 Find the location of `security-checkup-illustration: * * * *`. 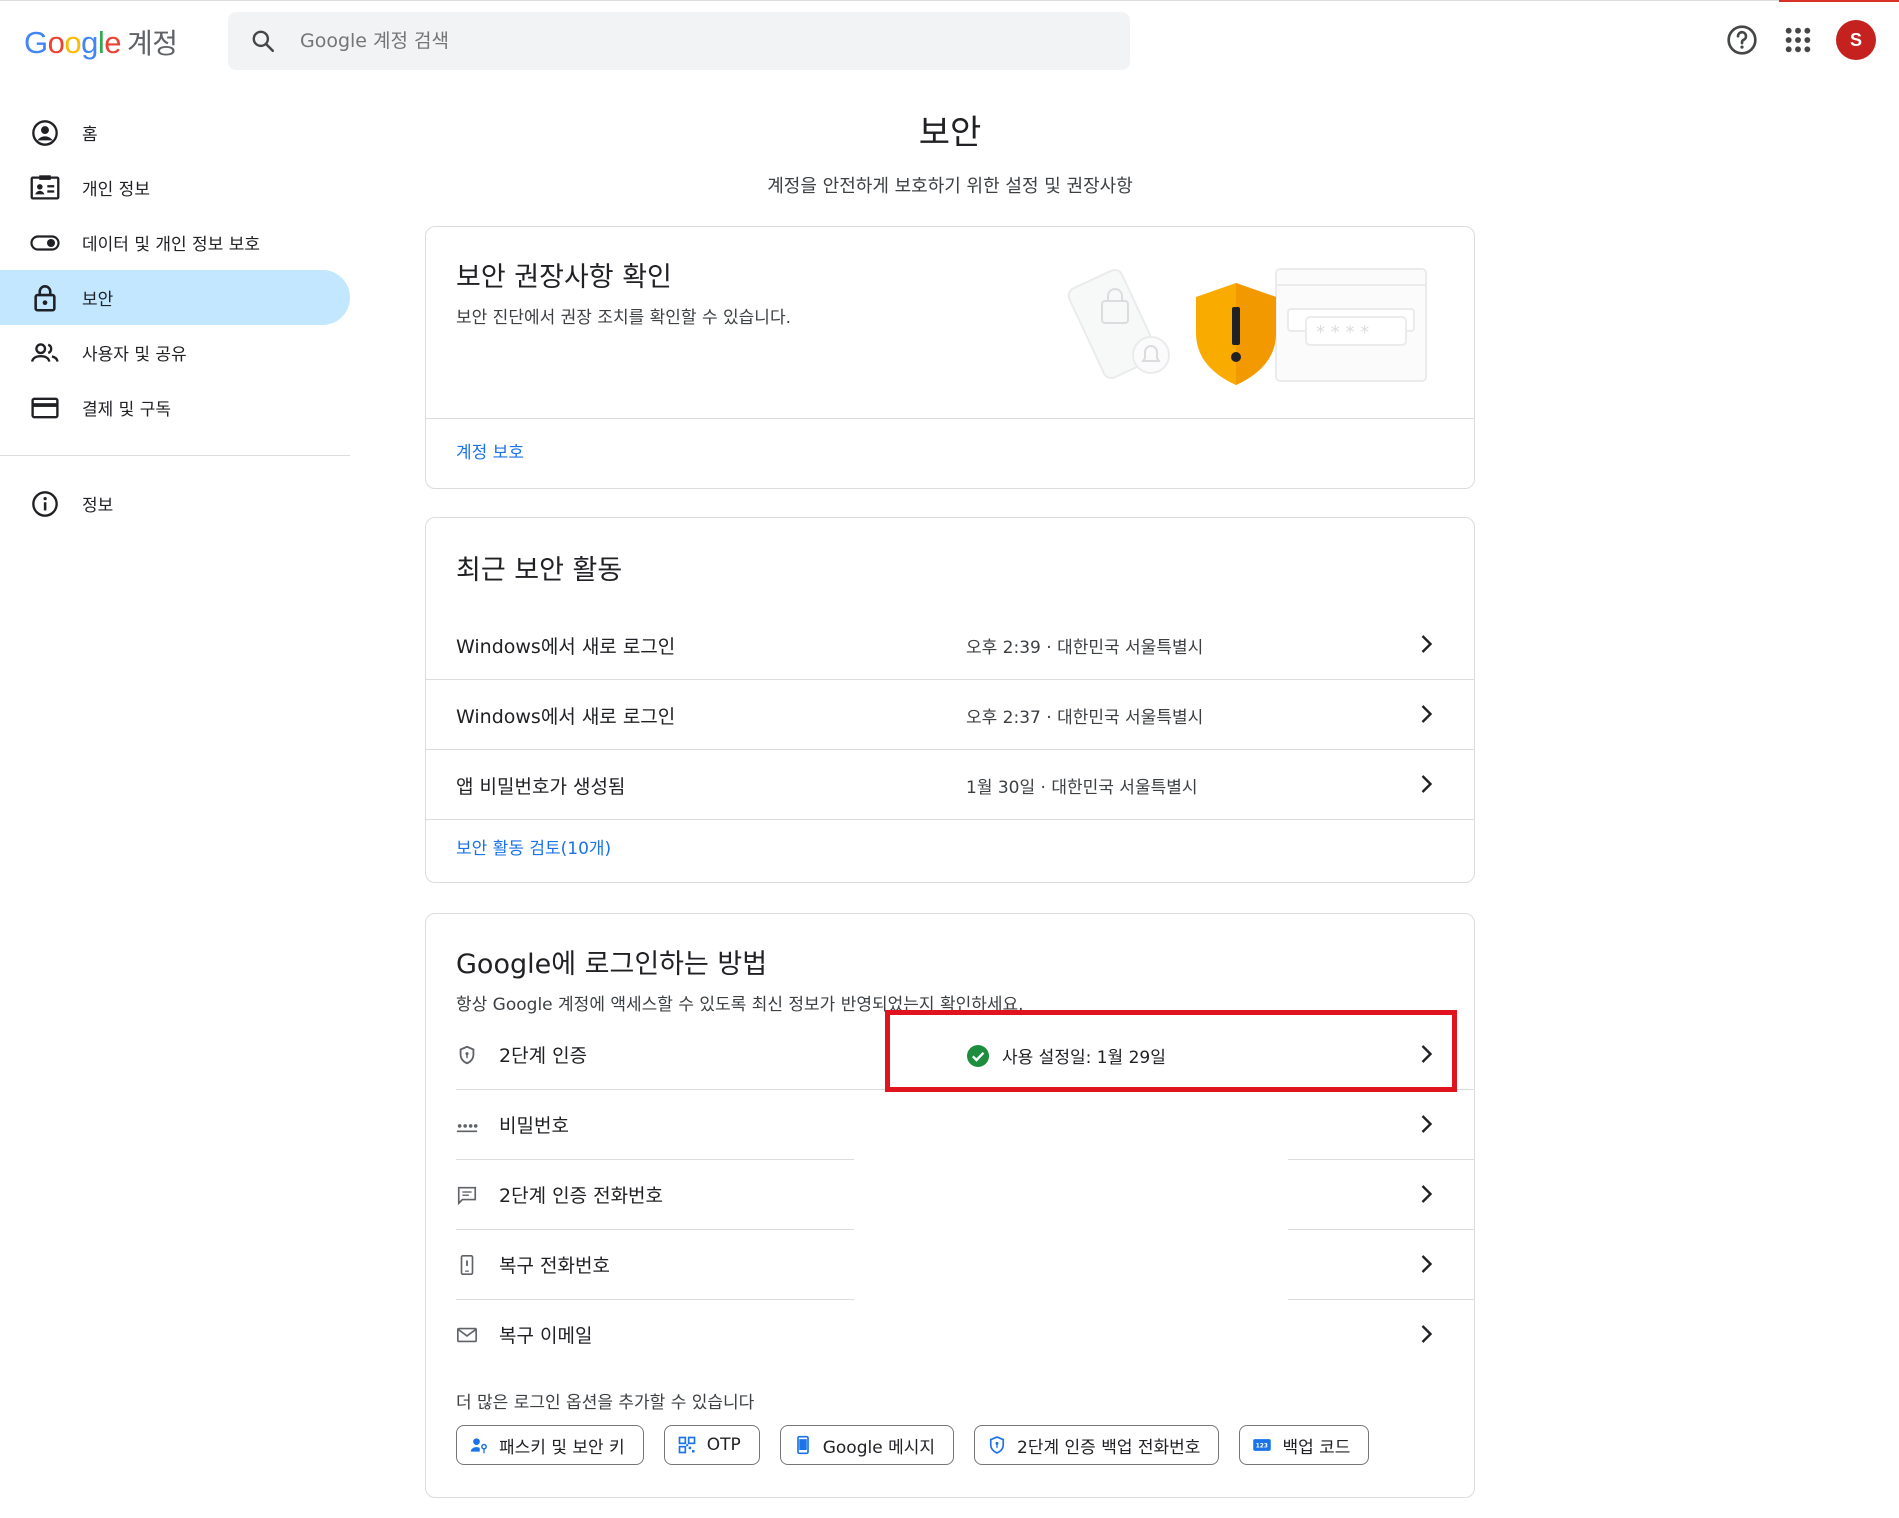

security-checkup-illustration: * * * * is located at coordinates (1247, 326).